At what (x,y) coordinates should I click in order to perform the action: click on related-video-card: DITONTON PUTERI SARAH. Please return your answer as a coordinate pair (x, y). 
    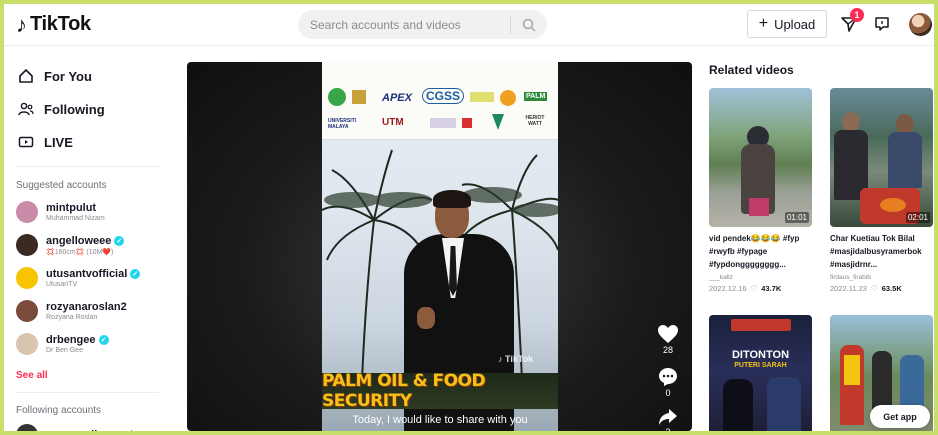
    Looking at the image, I should click on (760, 373).